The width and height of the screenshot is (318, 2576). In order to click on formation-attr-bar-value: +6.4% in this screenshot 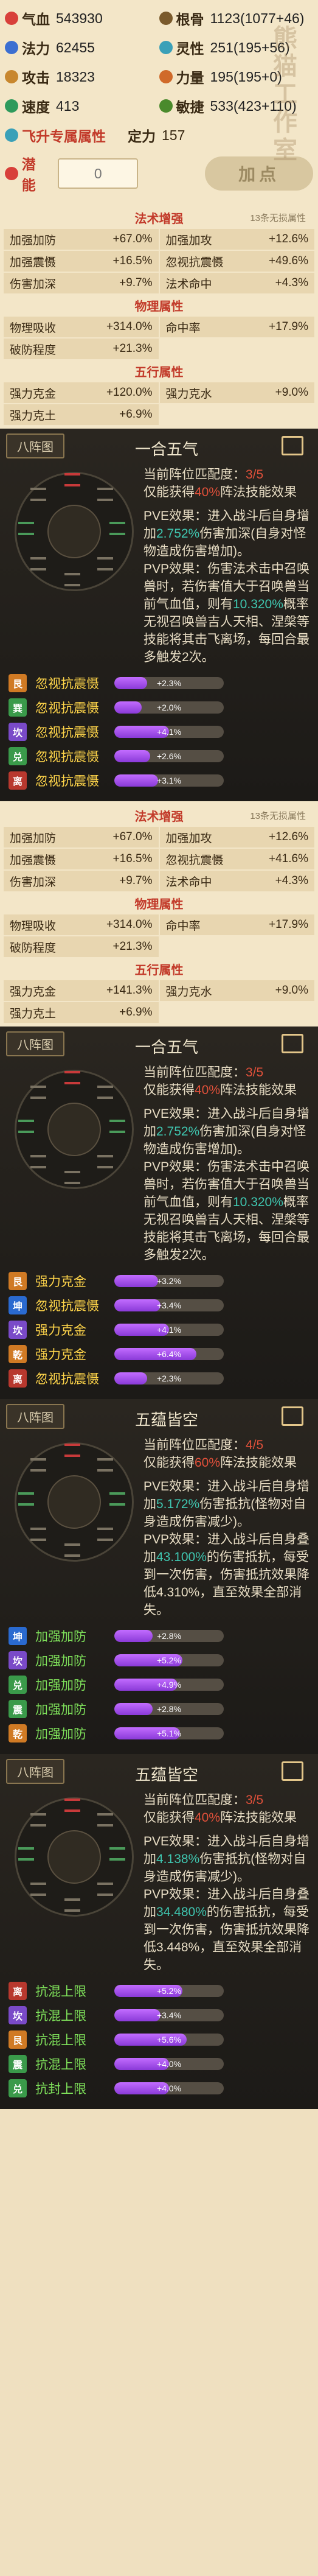, I will do `click(169, 1354)`.